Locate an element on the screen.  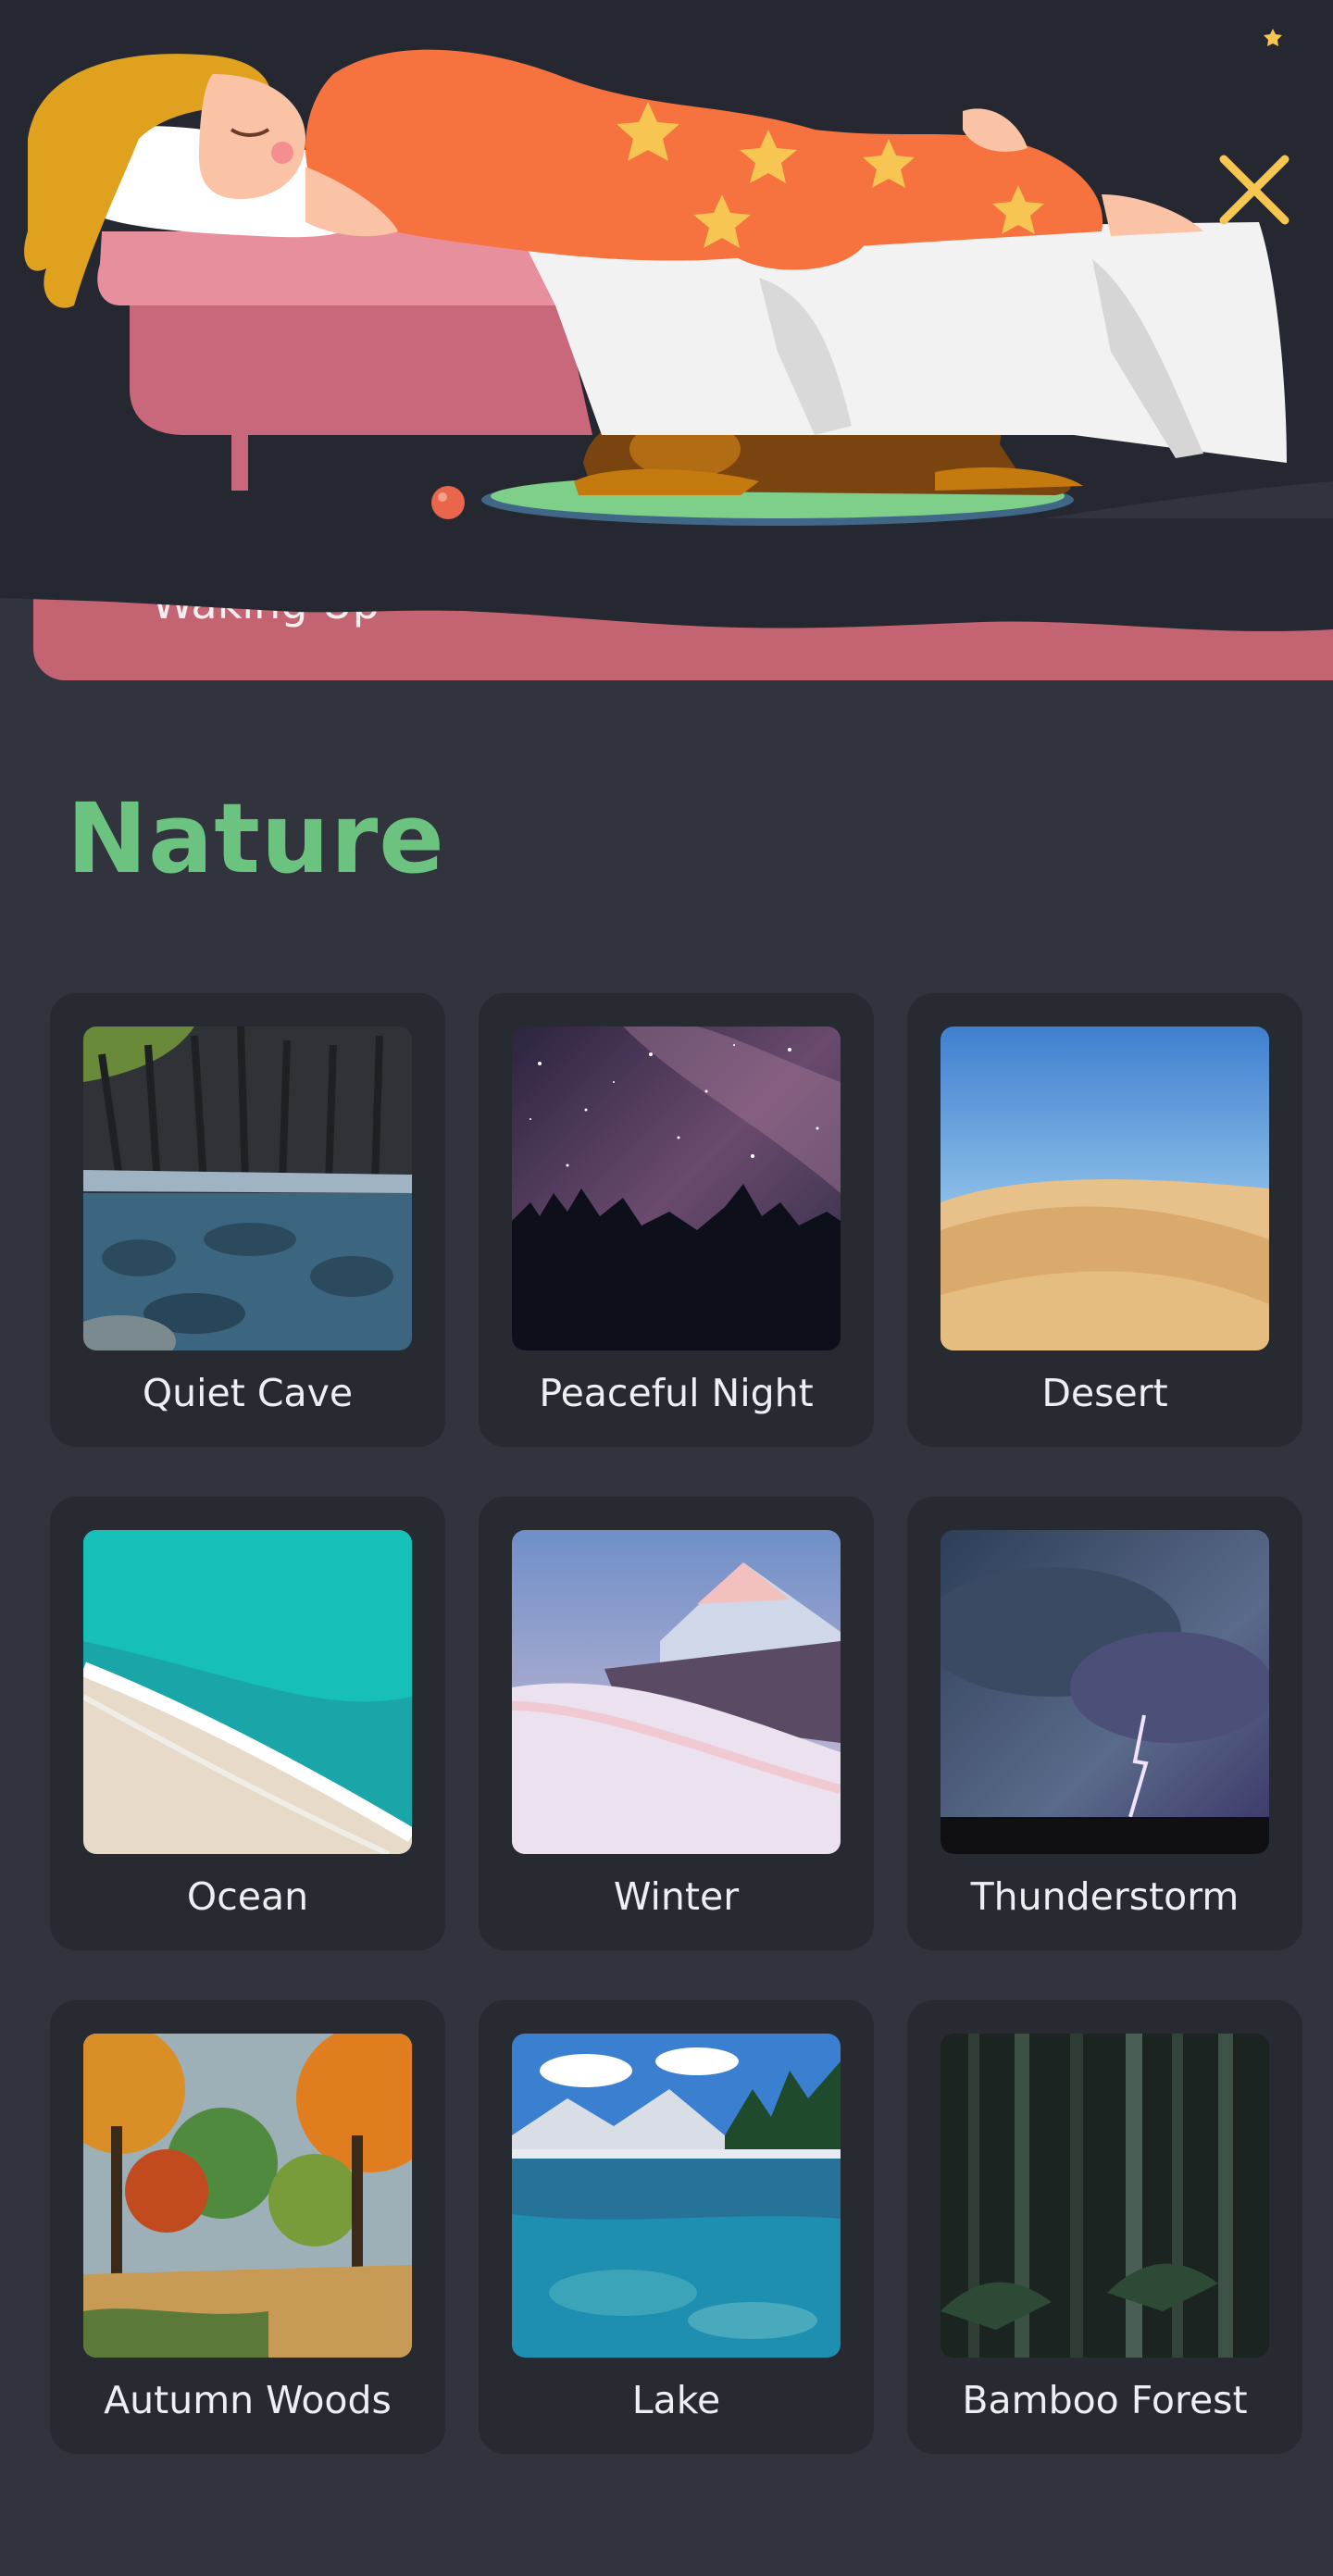
sound-card-thunderstorm: Thunderstorm is located at coordinates (1105, 1723).